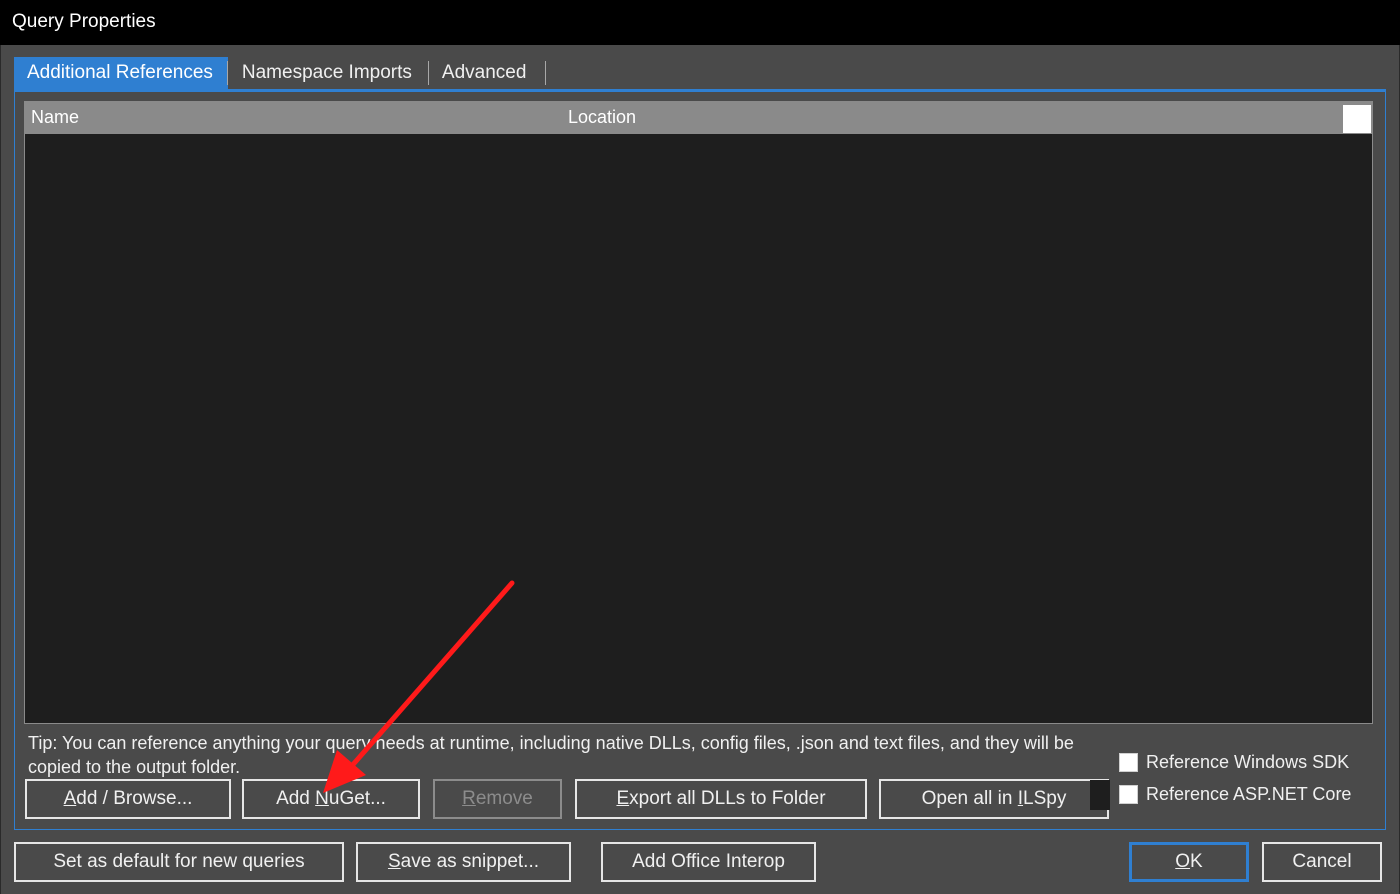 The image size is (1400, 894). Describe the element at coordinates (1322, 862) in the screenshot. I see `cancel-button: Cancel` at that location.